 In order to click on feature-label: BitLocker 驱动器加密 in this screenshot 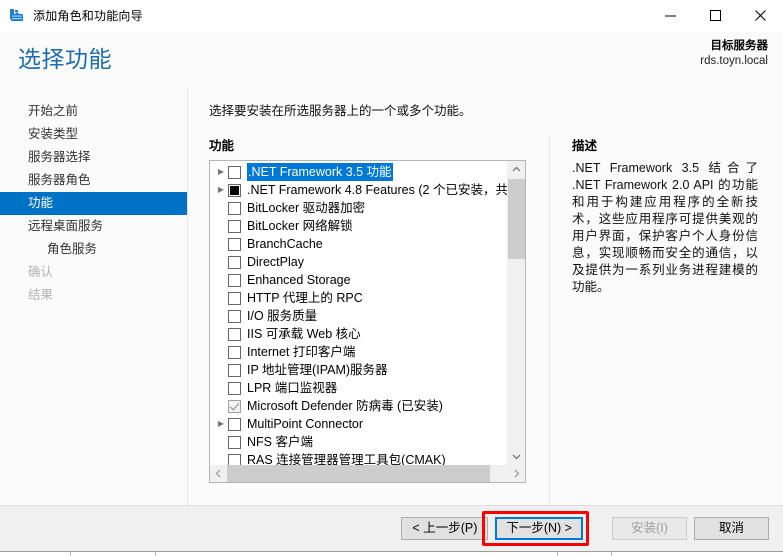, I will do `click(306, 208)`.